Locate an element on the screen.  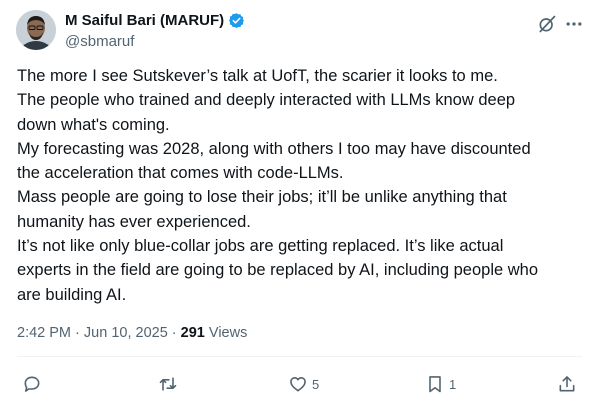
tweet-line: humanity has ever experienced. is located at coordinates (134, 221).